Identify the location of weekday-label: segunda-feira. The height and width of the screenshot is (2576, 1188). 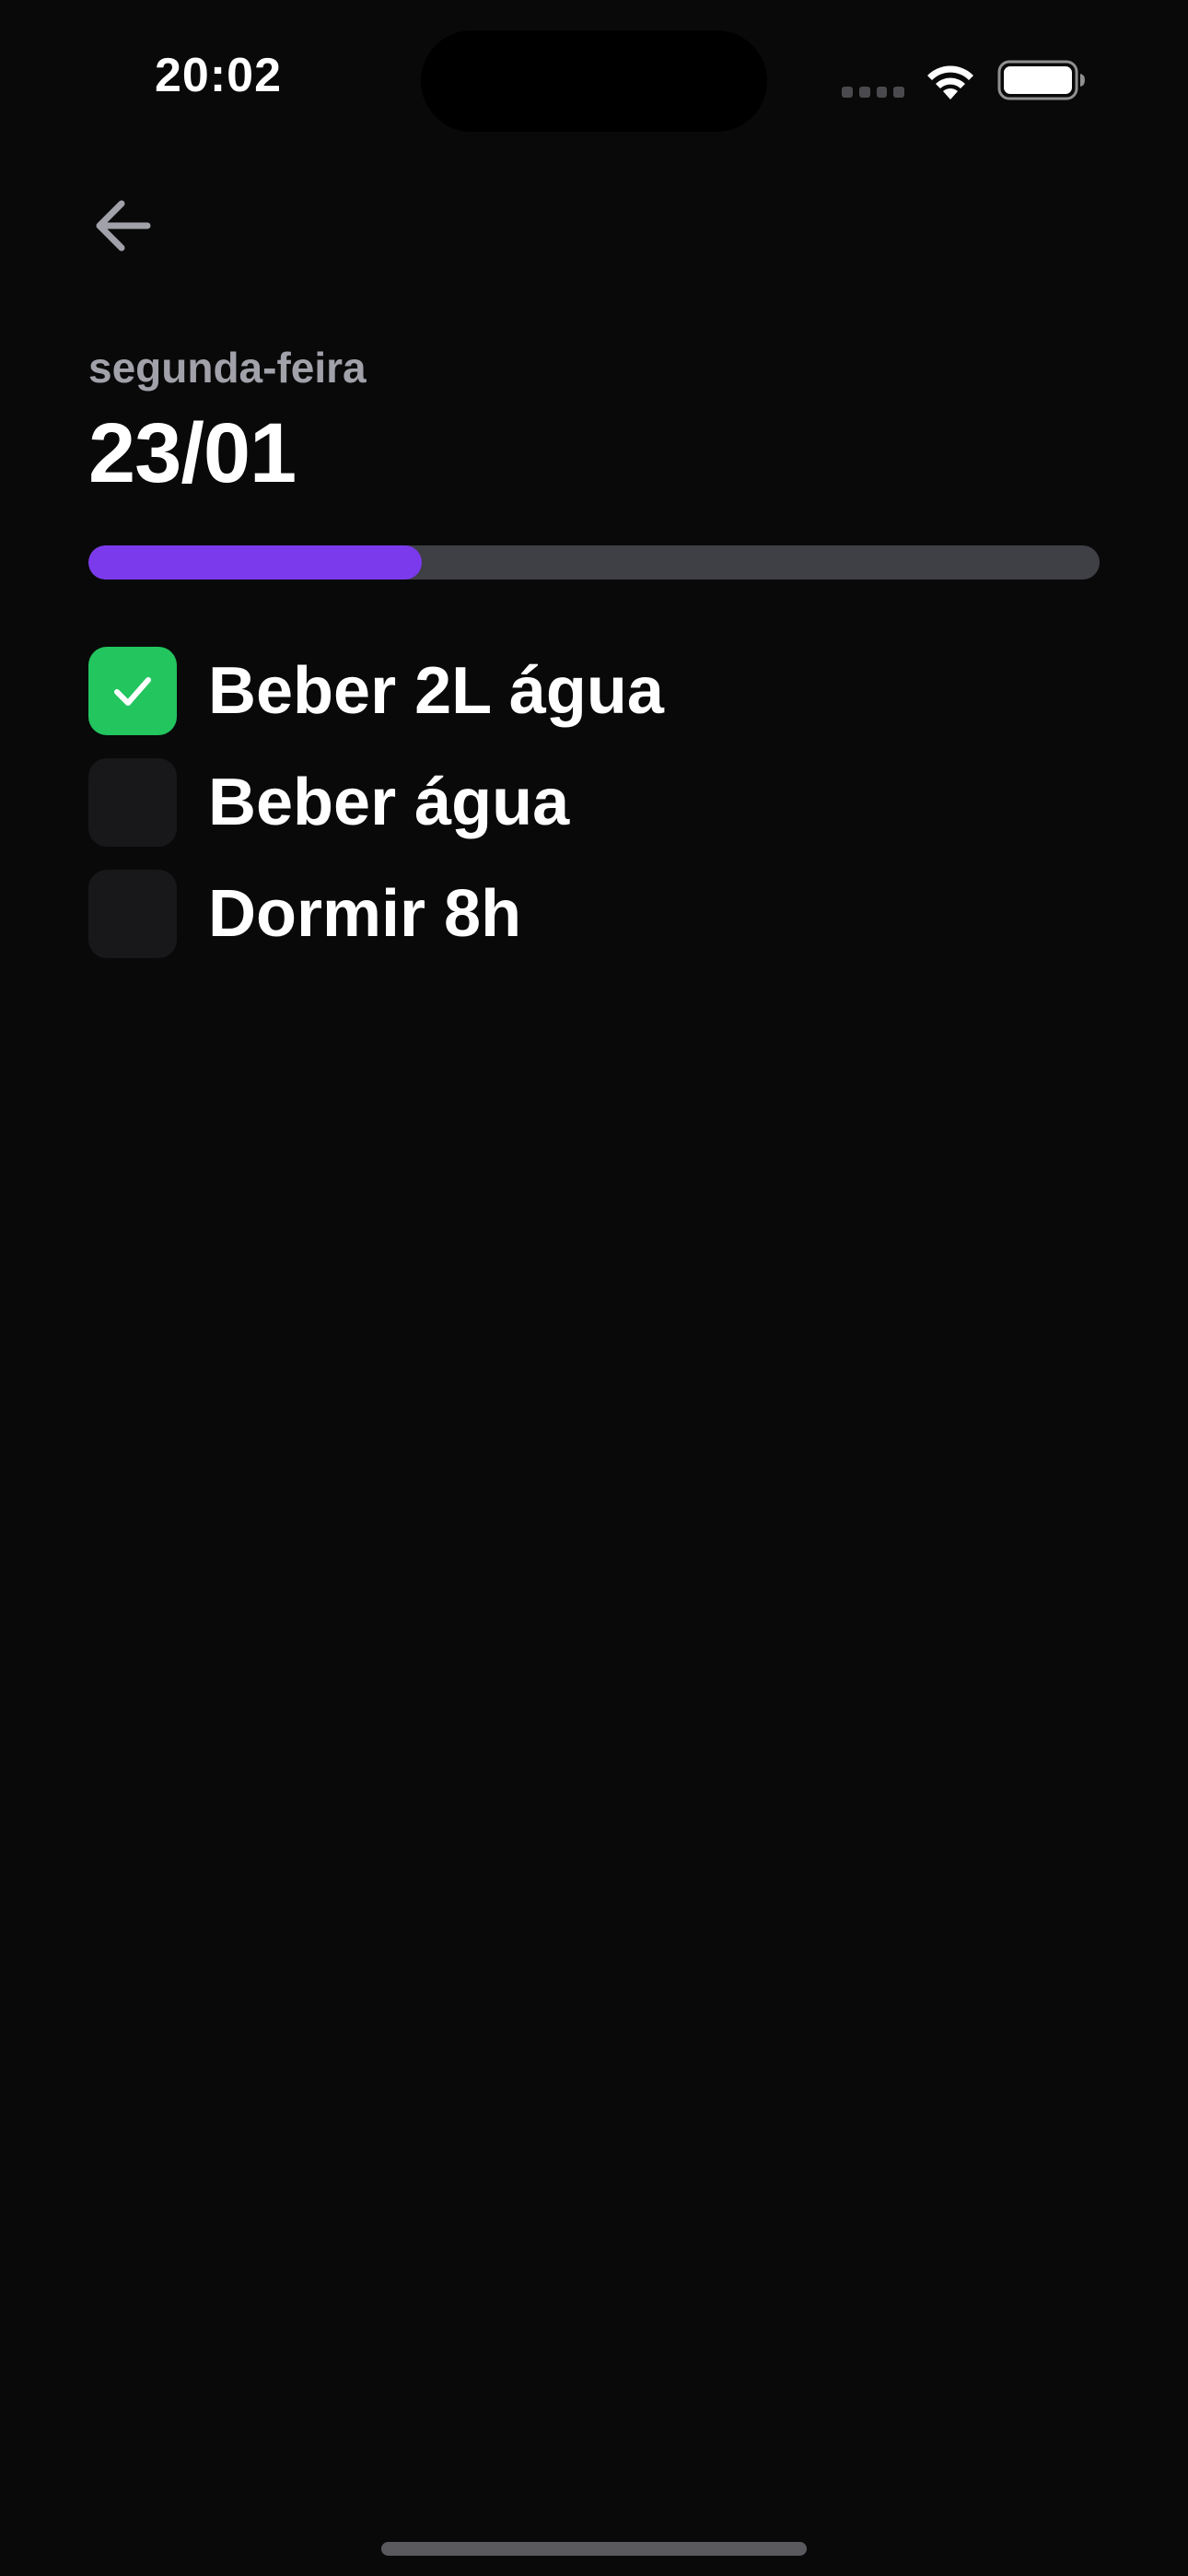
(227, 368).